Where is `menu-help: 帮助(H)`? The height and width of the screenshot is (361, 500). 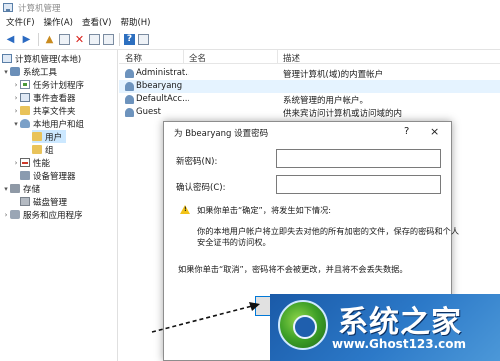 menu-help: 帮助(H) is located at coordinates (135, 22).